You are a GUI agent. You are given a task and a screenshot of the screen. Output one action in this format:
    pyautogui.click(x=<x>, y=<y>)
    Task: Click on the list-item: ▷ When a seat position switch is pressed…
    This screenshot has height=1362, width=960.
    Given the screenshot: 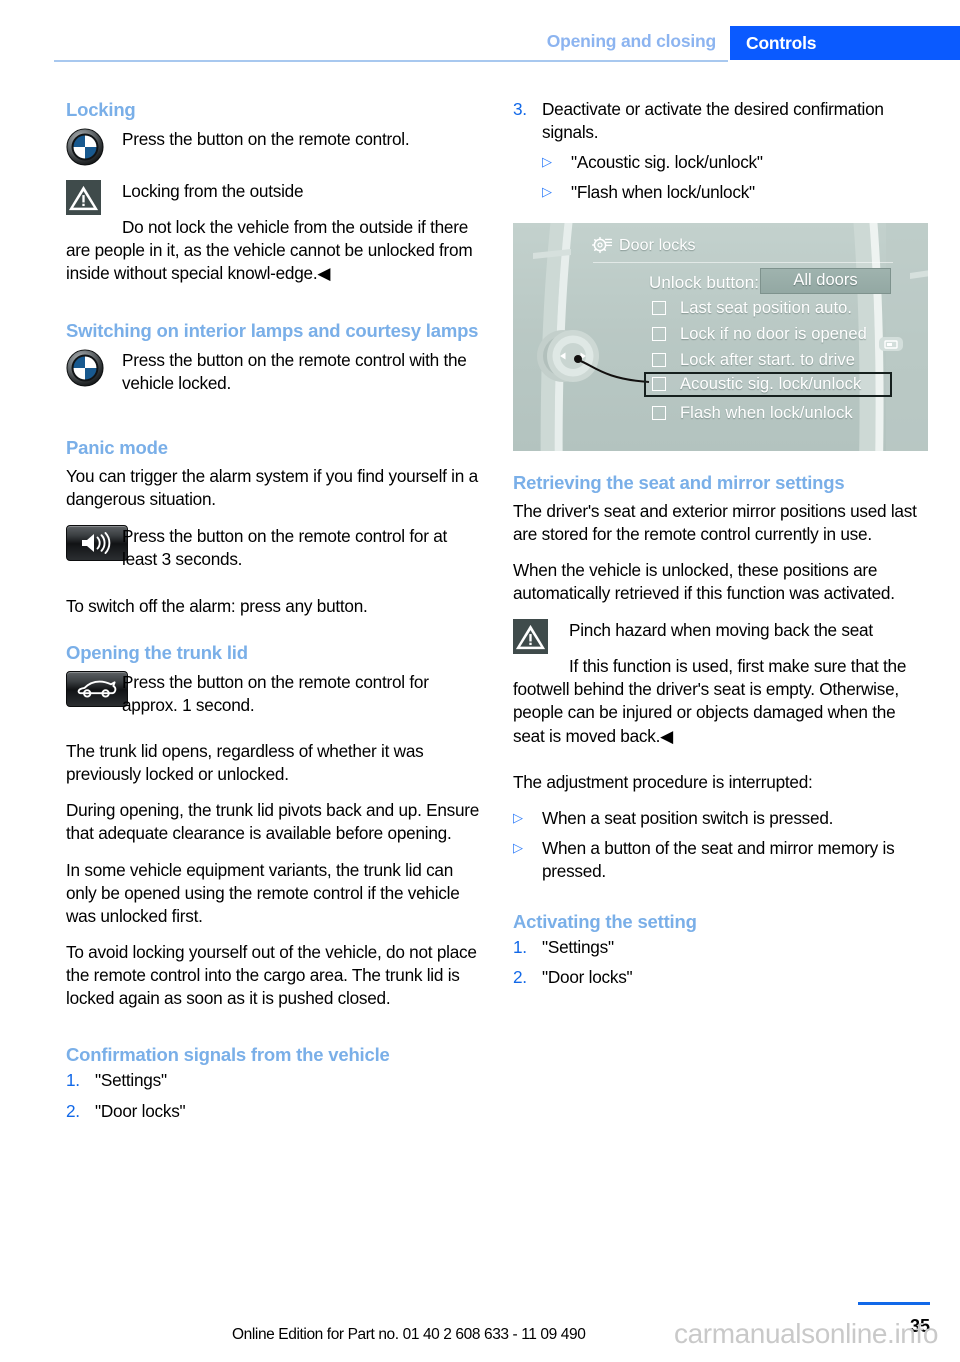 What is the action you would take?
    pyautogui.click(x=720, y=818)
    